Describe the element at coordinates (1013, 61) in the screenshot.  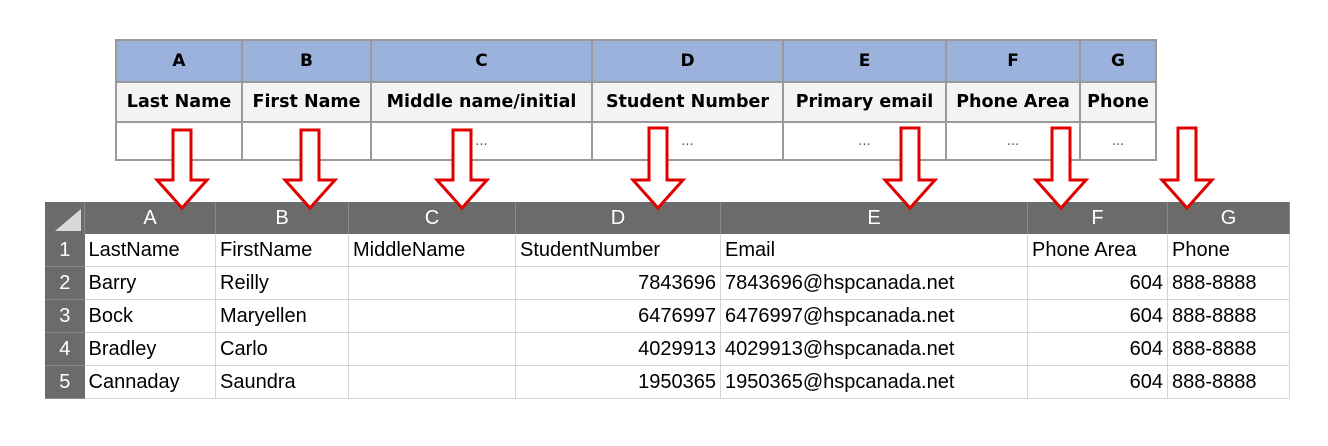
I see `template-col-f: F` at that location.